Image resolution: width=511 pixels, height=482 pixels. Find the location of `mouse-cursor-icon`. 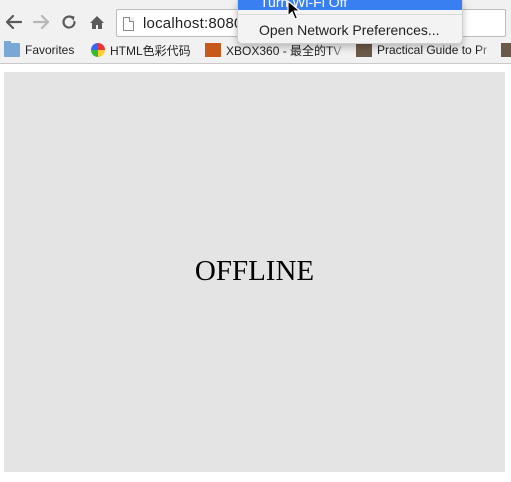

mouse-cursor-icon is located at coordinates (294, 10).